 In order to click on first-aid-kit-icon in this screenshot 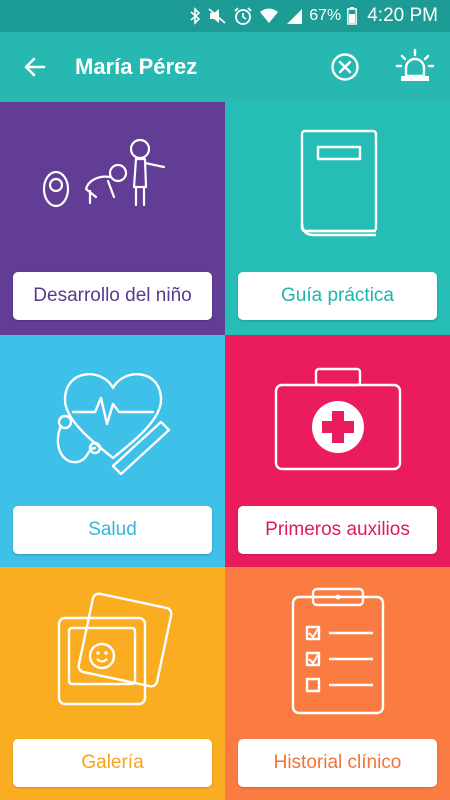, I will do `click(337, 419)`.